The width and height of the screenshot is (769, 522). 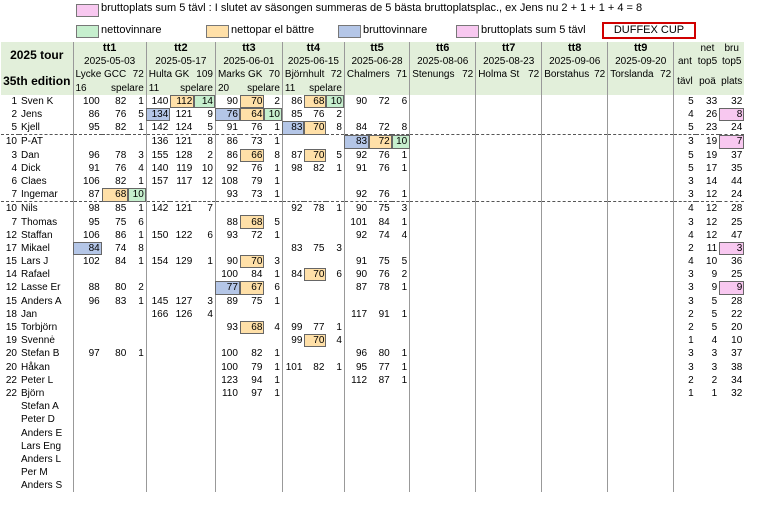 What do you see at coordinates (14, 222) in the screenshot?
I see `player-rank: 7` at bounding box center [14, 222].